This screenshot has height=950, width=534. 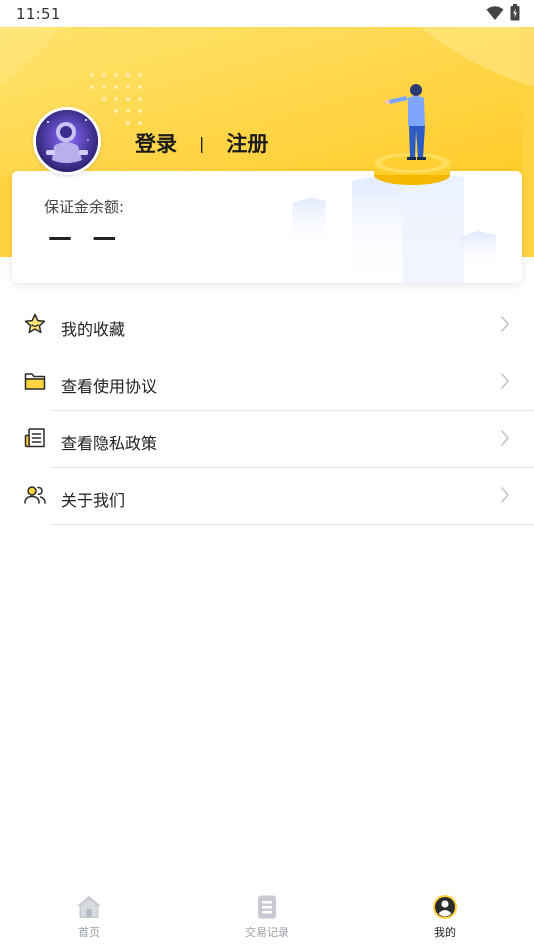 What do you see at coordinates (89, 907) in the screenshot?
I see `home-icon` at bounding box center [89, 907].